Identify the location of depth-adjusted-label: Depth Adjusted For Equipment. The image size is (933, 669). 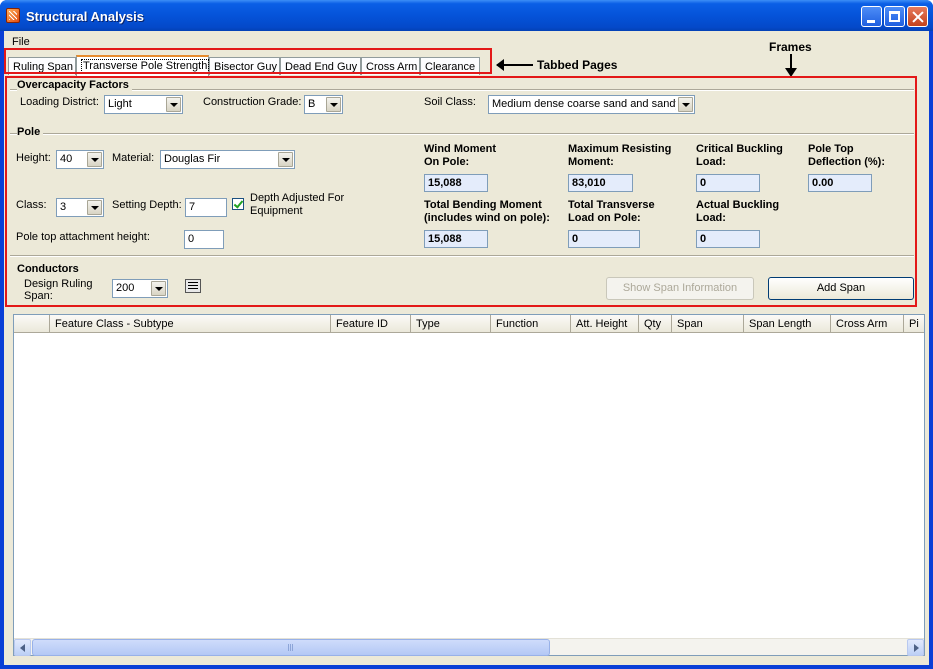
(297, 205).